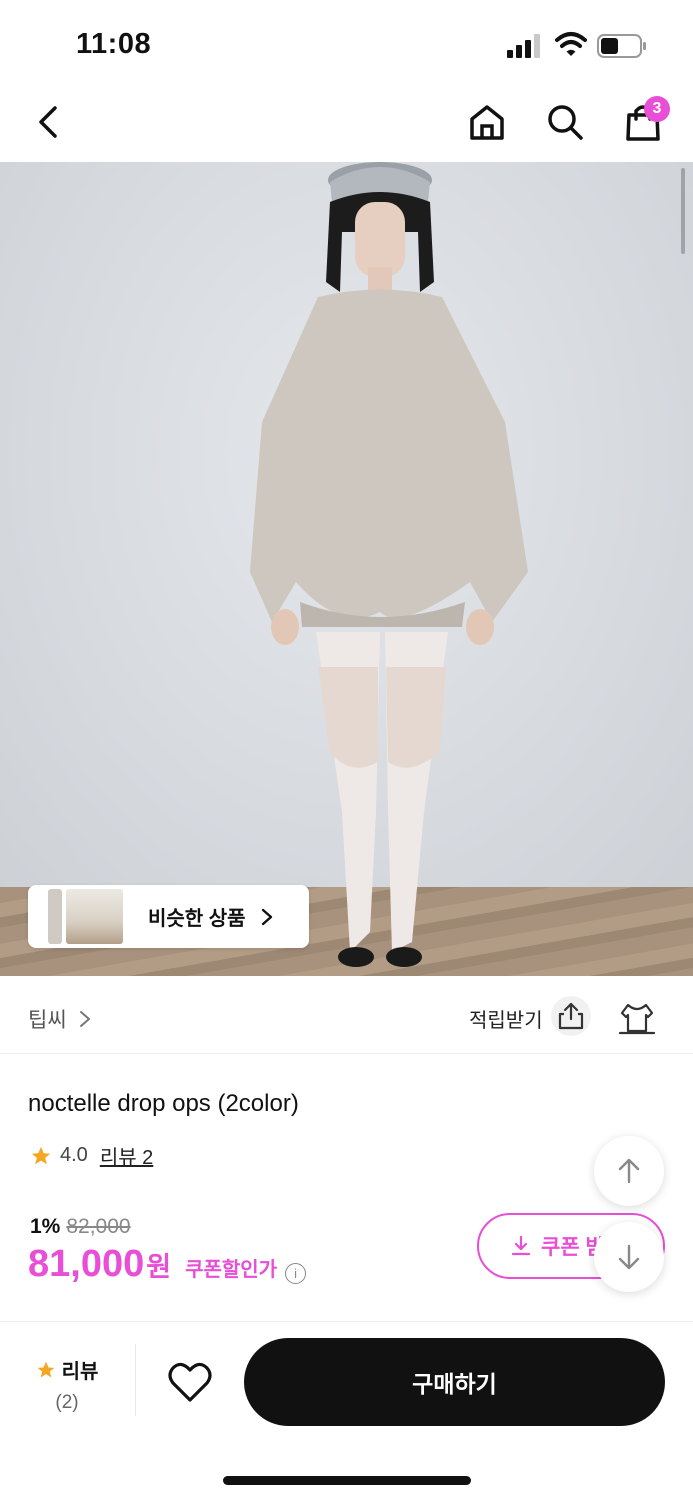 This screenshot has height=1500, width=693. What do you see at coordinates (67, 1402) in the screenshot?
I see `review-count: (2)` at bounding box center [67, 1402].